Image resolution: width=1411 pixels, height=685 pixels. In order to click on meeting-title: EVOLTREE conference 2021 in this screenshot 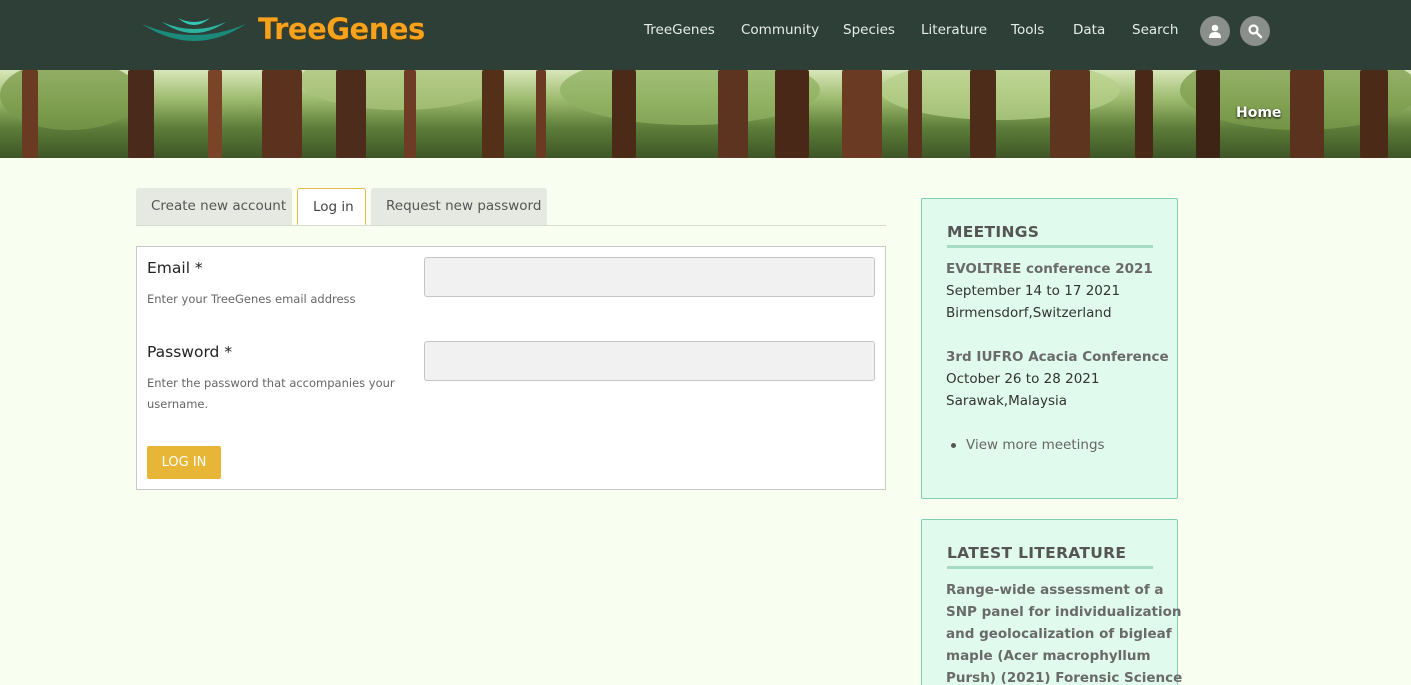, I will do `click(1049, 269)`.